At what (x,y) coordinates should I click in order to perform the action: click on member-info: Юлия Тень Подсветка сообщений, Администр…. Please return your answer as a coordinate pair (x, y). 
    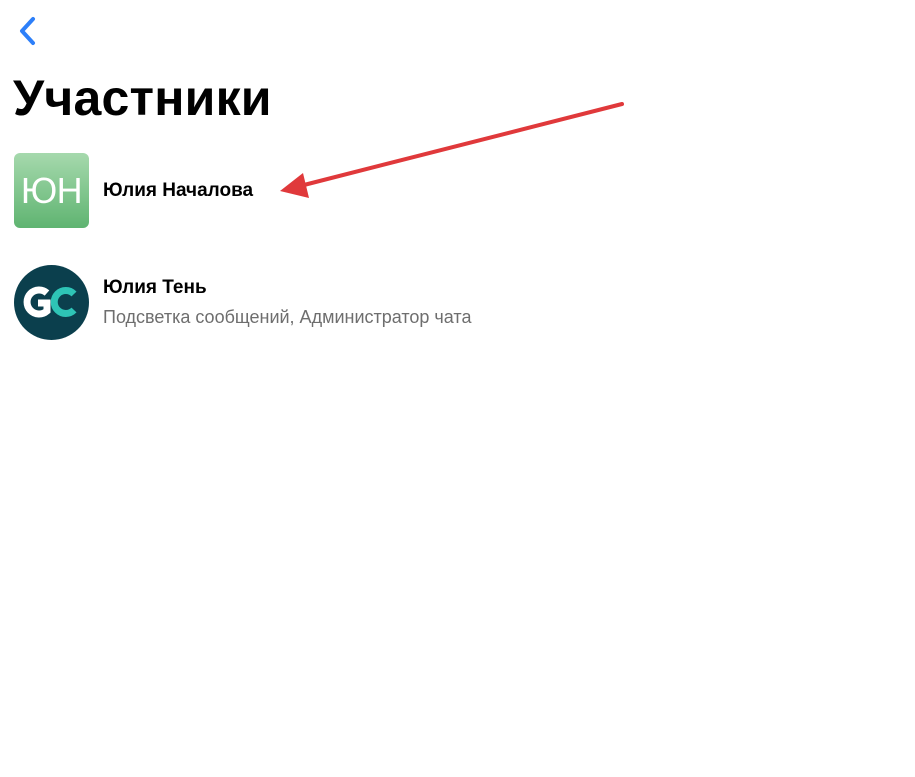
    Looking at the image, I should click on (287, 302).